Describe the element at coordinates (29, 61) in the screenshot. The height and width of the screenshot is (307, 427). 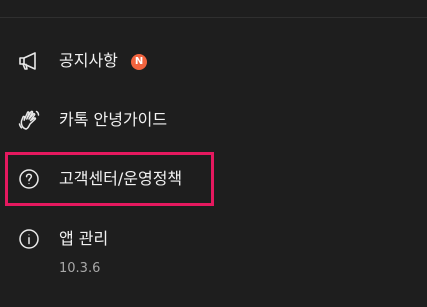
I see `megaphone-icon` at that location.